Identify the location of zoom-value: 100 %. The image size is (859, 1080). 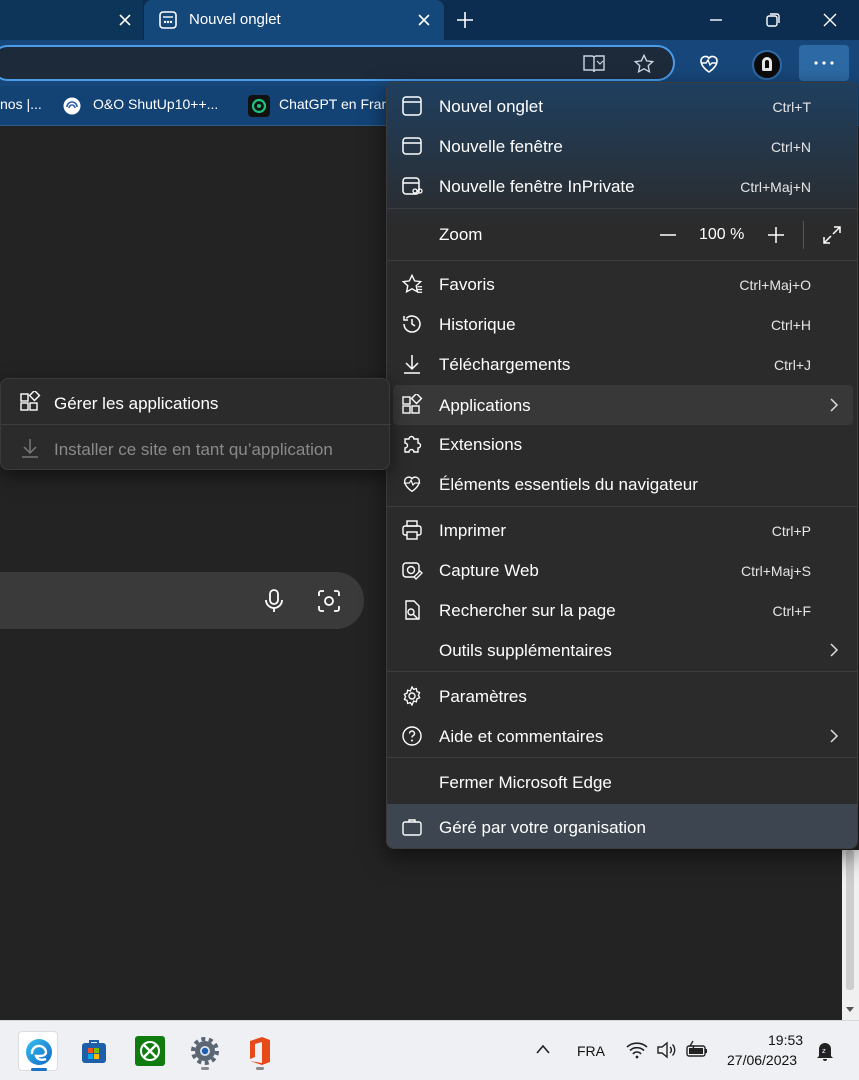
(722, 234).